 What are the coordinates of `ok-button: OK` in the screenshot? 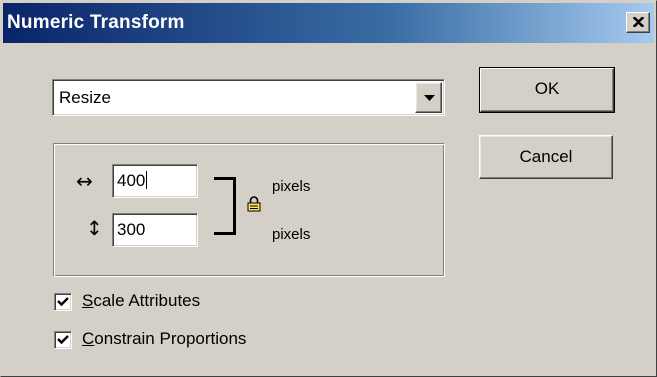 It's located at (547, 90).